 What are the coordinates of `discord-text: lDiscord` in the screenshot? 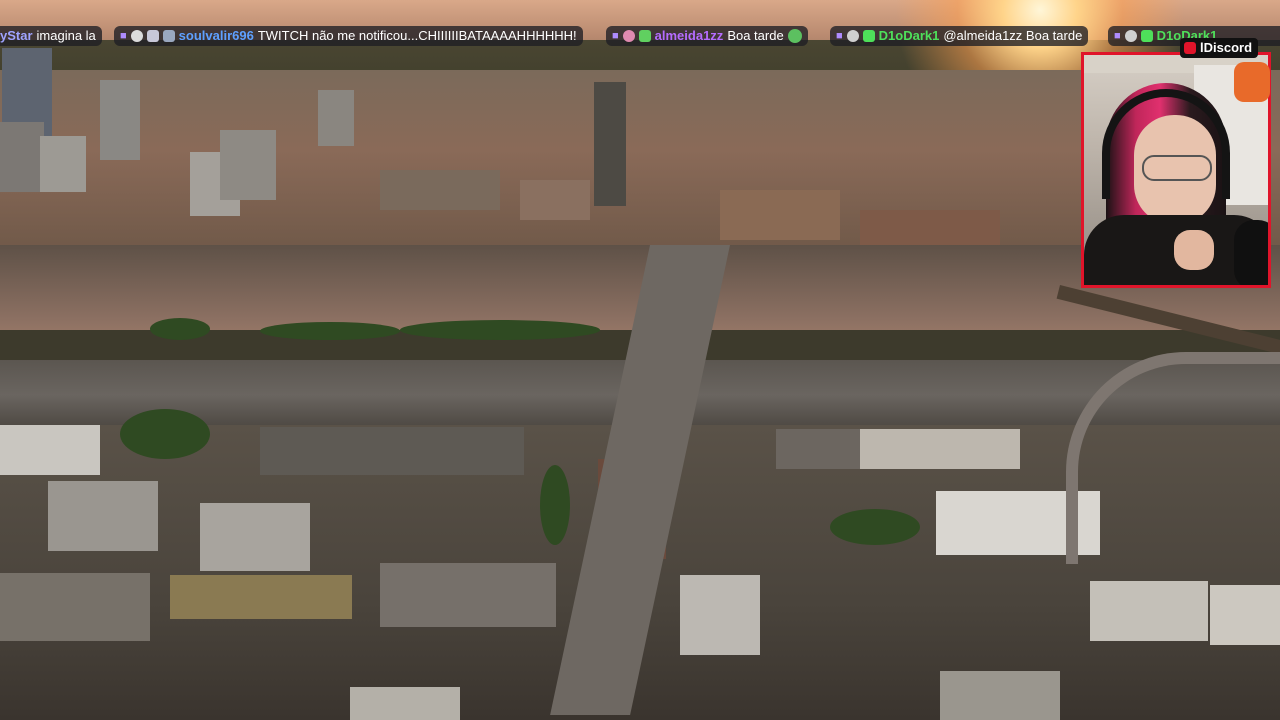 It's located at (1226, 47).